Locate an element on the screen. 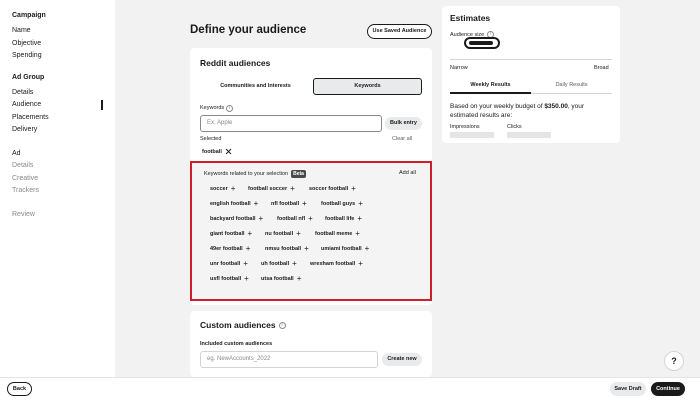 This screenshot has width=700, height=400. suggested-keyword: uh football + is located at coordinates (279, 264).